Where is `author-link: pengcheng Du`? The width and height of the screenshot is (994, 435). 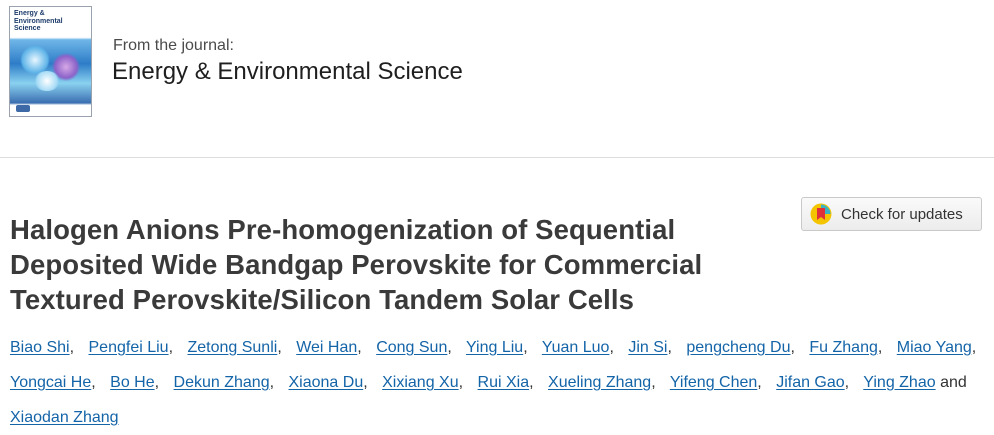
author-link: pengcheng Du is located at coordinates (738, 347).